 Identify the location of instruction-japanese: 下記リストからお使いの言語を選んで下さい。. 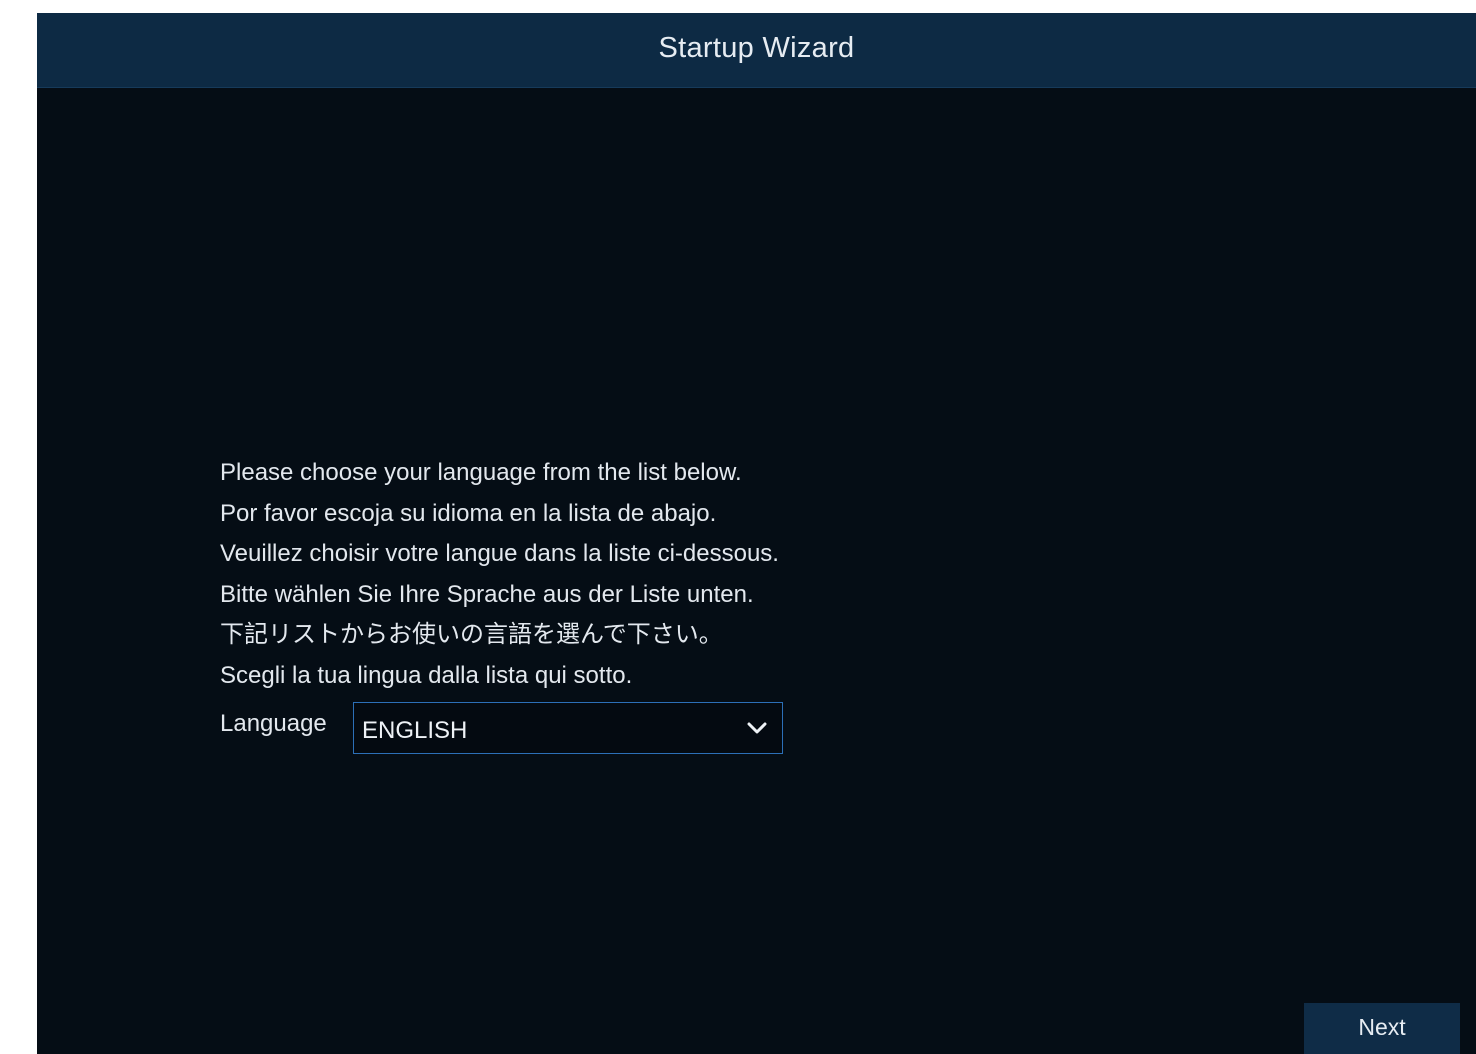
(471, 634).